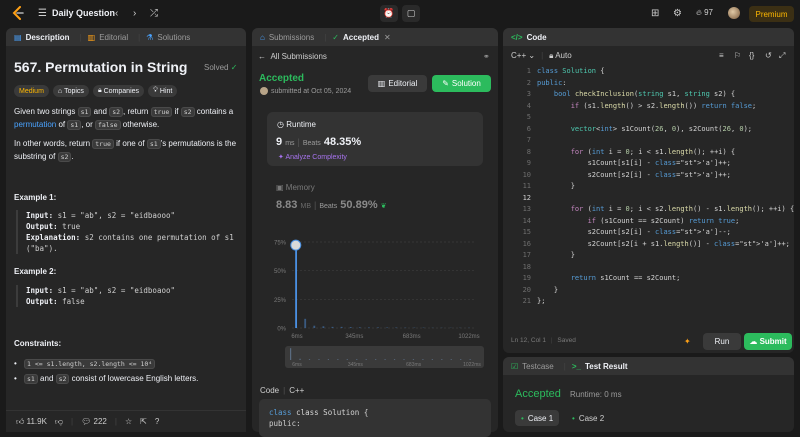  I want to click on tab-description: ▤ Description, so click(42, 37).